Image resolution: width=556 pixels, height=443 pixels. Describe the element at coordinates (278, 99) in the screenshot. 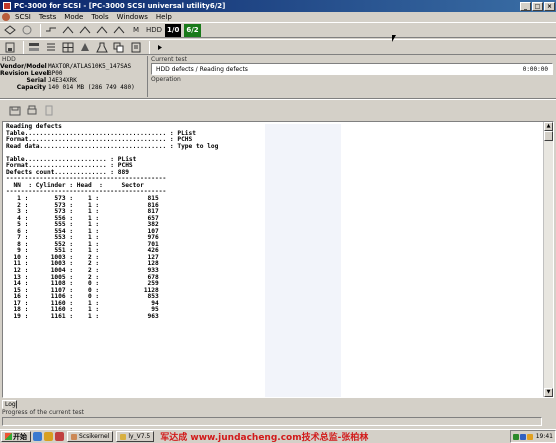

I see `panel-divider` at that location.